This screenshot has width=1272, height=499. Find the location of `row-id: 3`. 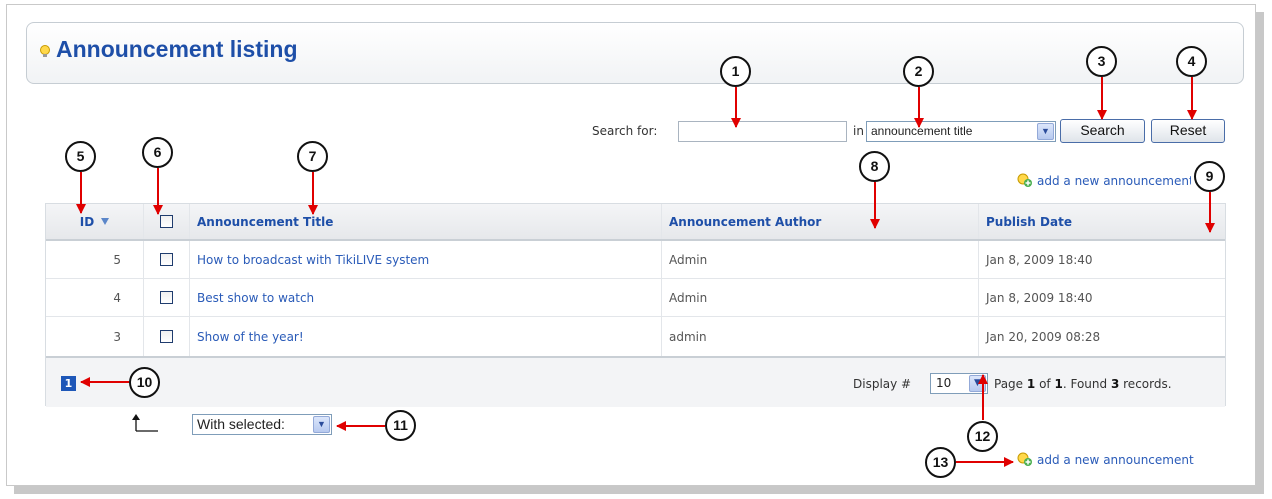

row-id: 3 is located at coordinates (95, 336).